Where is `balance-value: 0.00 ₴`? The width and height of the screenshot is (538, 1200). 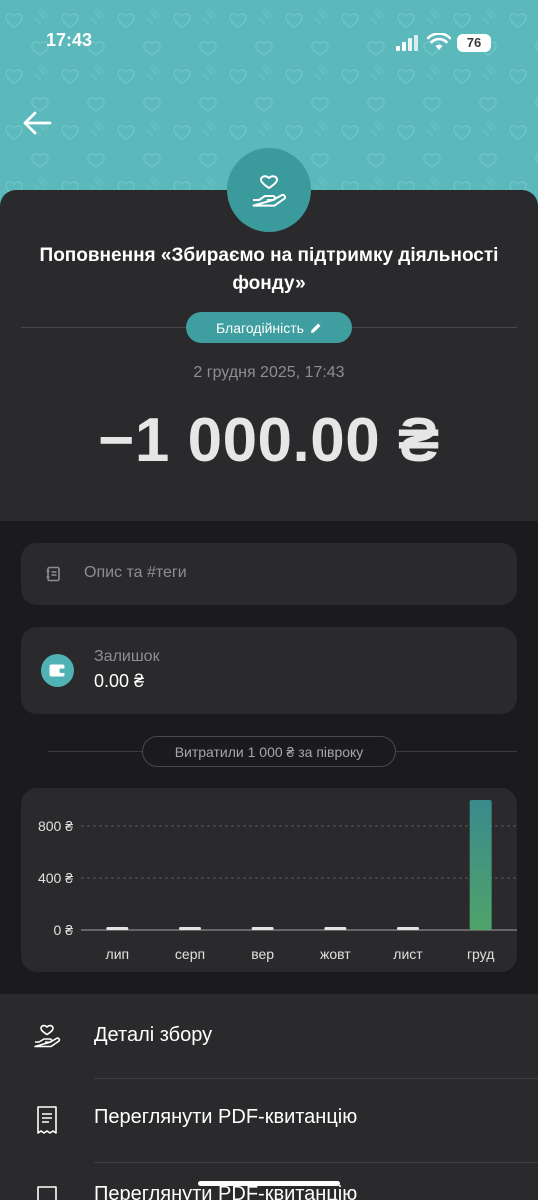
balance-value: 0.00 ₴ is located at coordinates (119, 681).